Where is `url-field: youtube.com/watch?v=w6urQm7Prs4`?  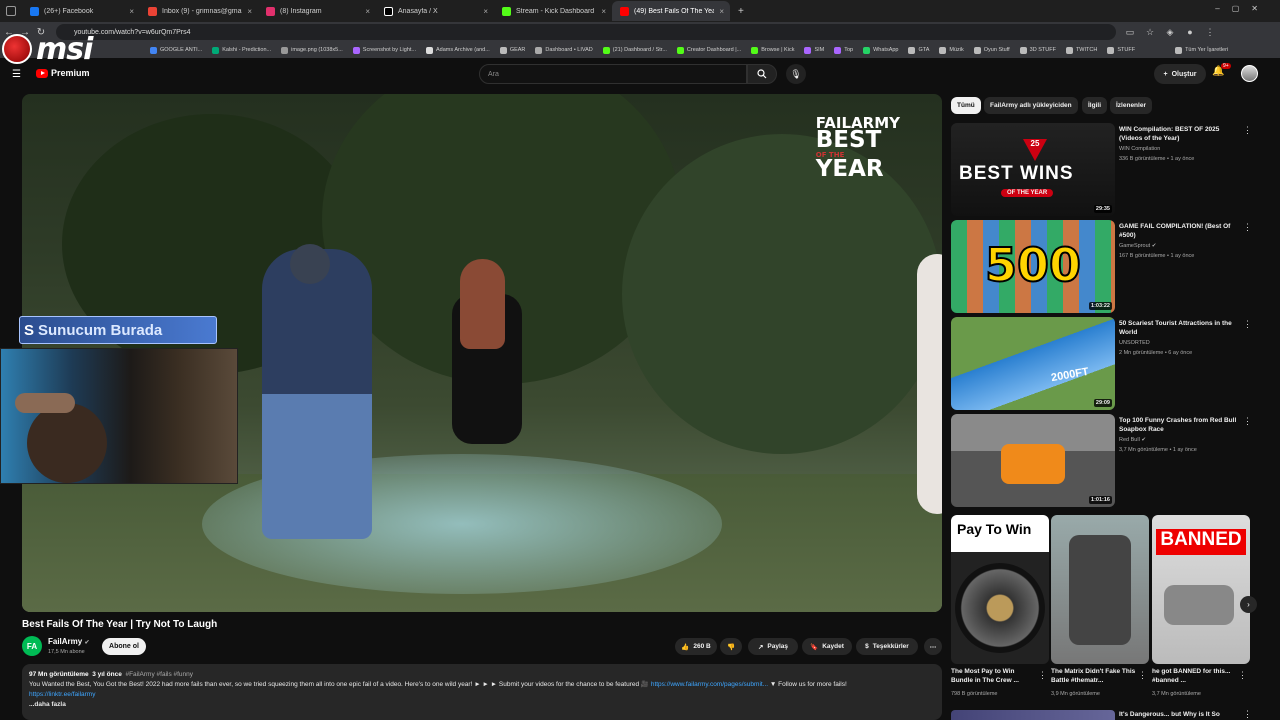 url-field: youtube.com/watch?v=w6urQm7Prs4 is located at coordinates (586, 32).